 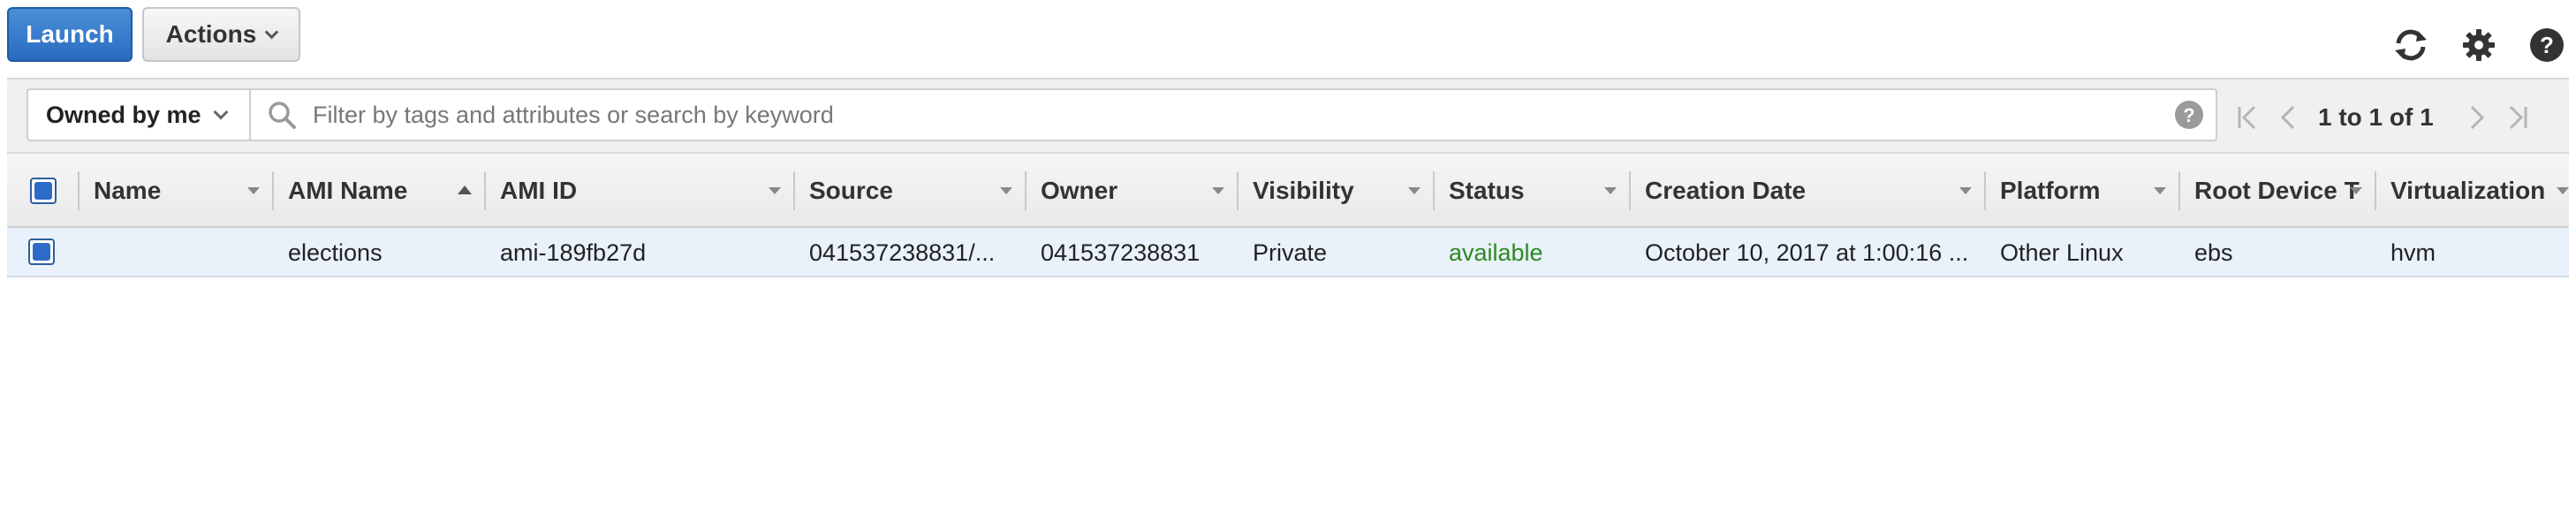 I want to click on search-icon, so click(x=282, y=115).